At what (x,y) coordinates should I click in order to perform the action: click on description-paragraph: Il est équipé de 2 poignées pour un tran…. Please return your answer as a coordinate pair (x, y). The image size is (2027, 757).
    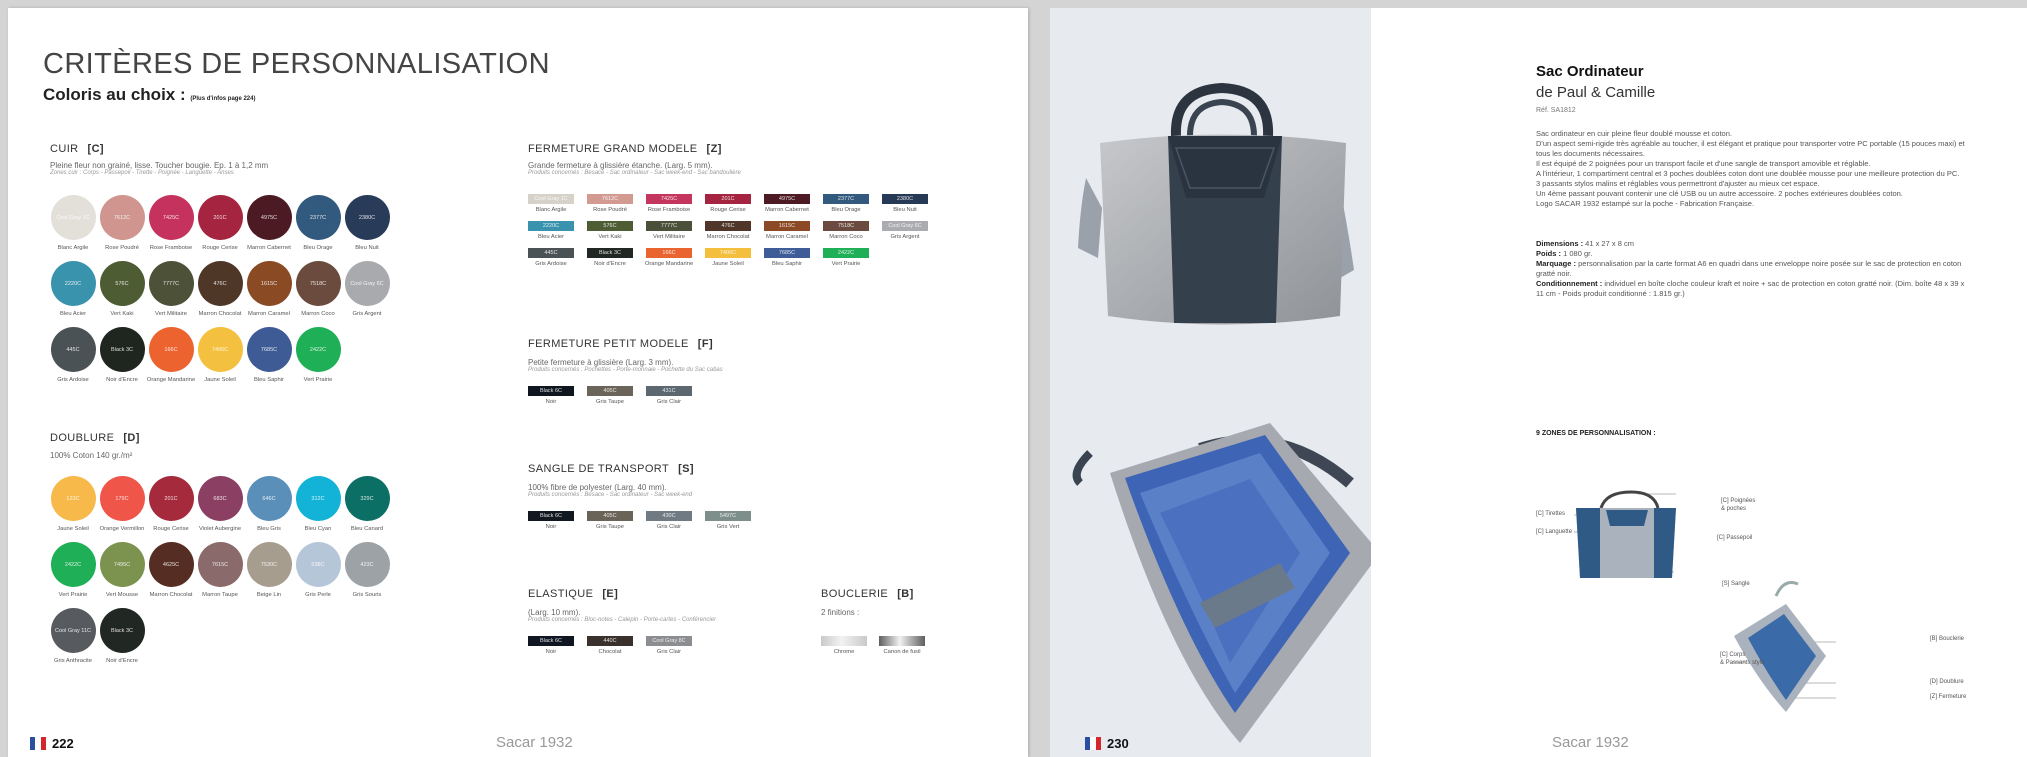
    Looking at the image, I should click on (1703, 163).